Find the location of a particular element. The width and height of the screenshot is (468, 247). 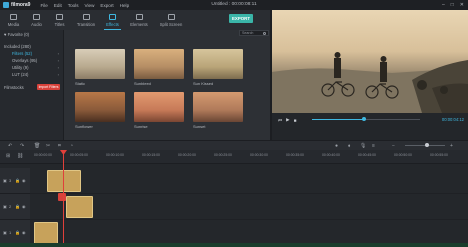

play-icon: ▶ is located at coordinates (288, 120).